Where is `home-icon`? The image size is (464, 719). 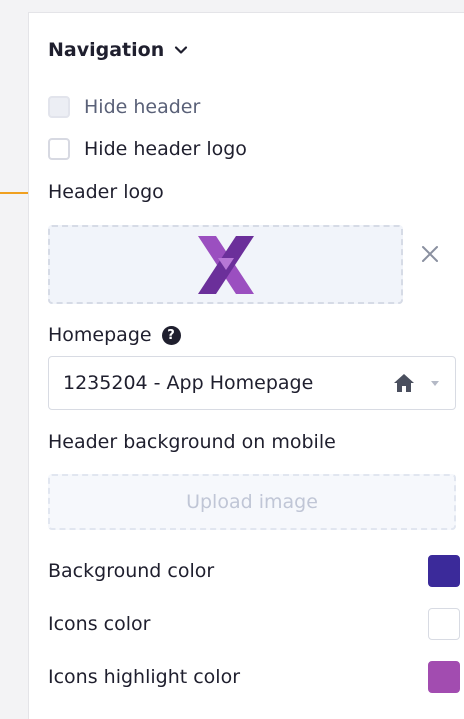 home-icon is located at coordinates (404, 383).